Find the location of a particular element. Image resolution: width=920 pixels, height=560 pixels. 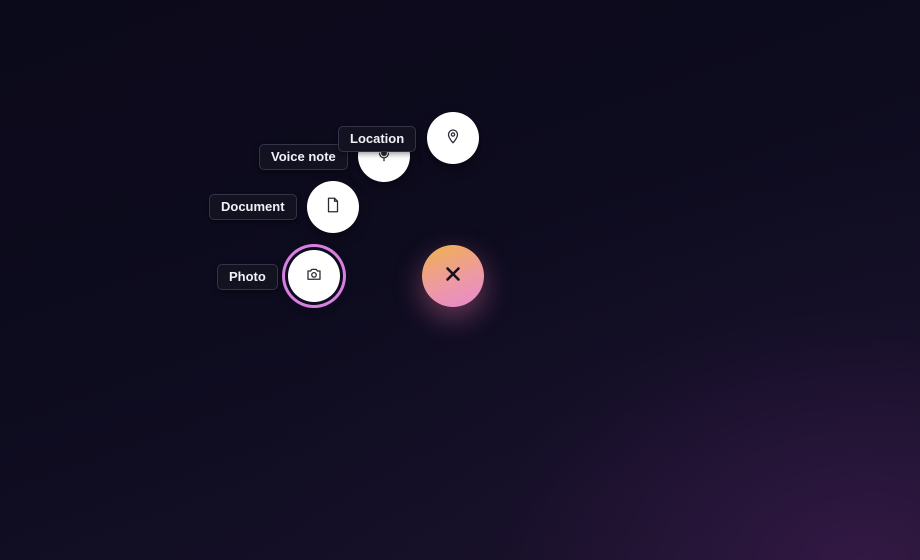

photo-action-label: Photo is located at coordinates (247, 277).